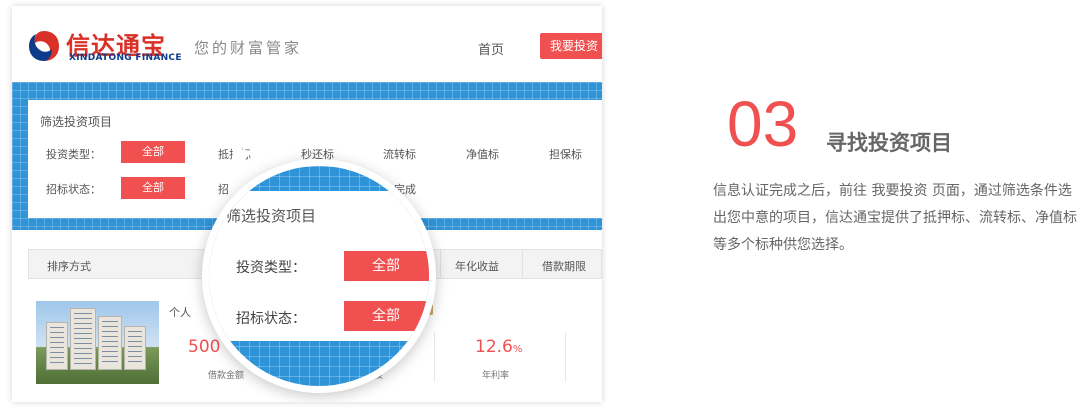 This screenshot has width=1082, height=411. Describe the element at coordinates (482, 154) in the screenshot. I see `type-option-net: 净值标` at that location.